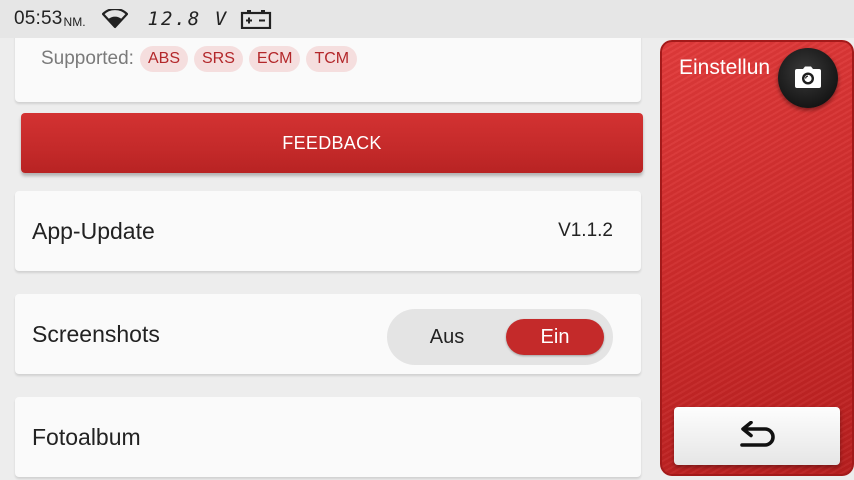  I want to click on photo-album-row: Fotoalbum, so click(328, 437).